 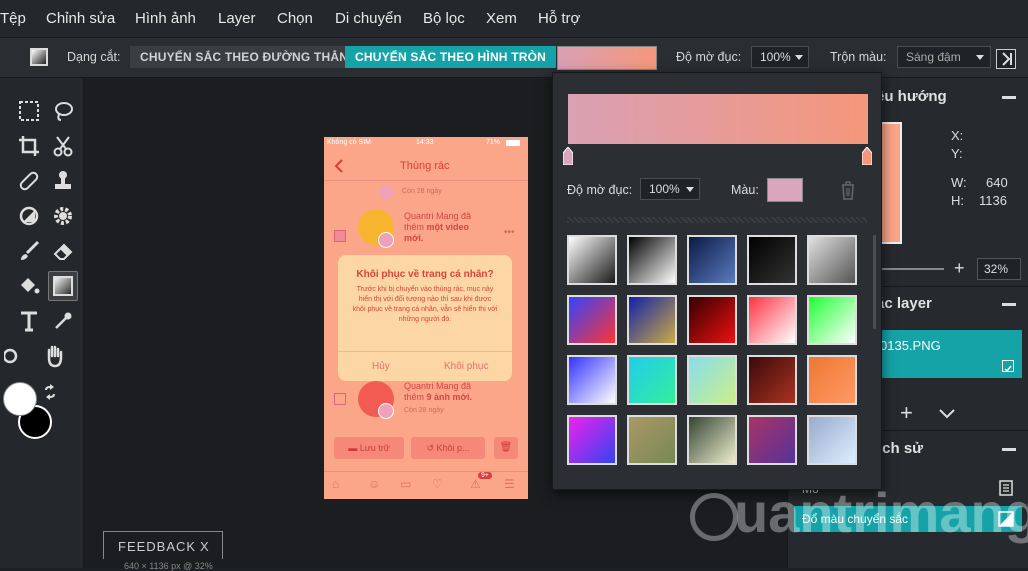 I want to click on gradient-start-stop, so click(x=568, y=156).